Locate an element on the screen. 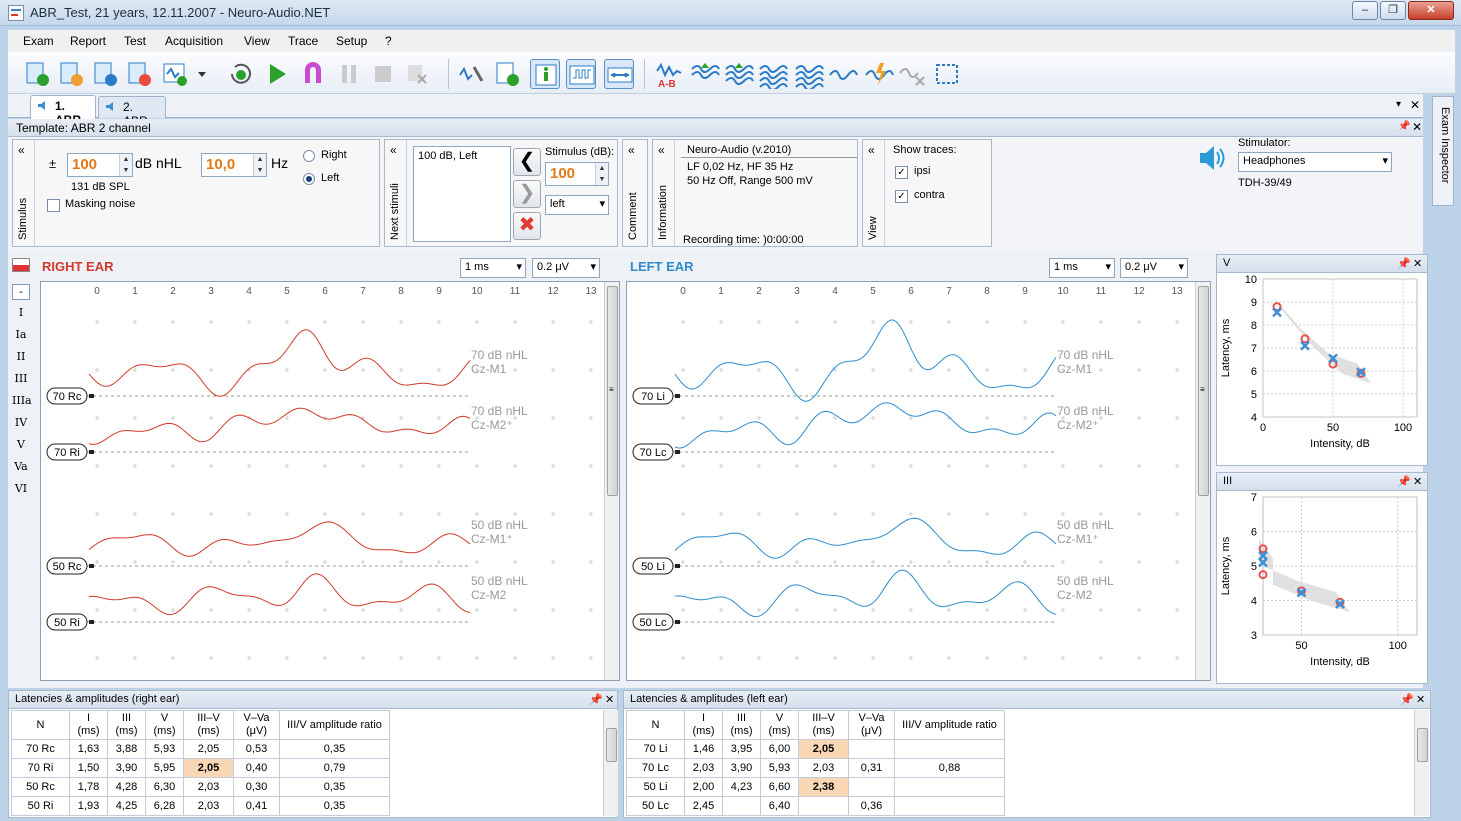 The image size is (1461, 821). trace-label-70-lc: 70 Lc is located at coordinates (653, 452).